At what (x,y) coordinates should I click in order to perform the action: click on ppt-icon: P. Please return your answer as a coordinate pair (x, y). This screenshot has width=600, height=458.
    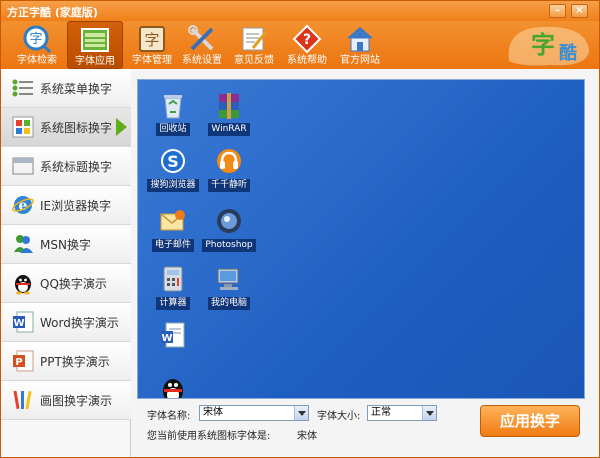
    Looking at the image, I should click on (23, 361).